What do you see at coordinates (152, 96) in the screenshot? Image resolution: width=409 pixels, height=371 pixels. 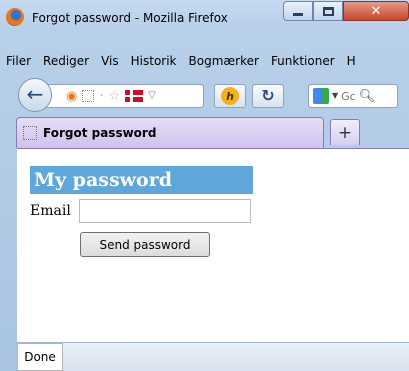 I see `url-dropdown-icon: ▽` at bounding box center [152, 96].